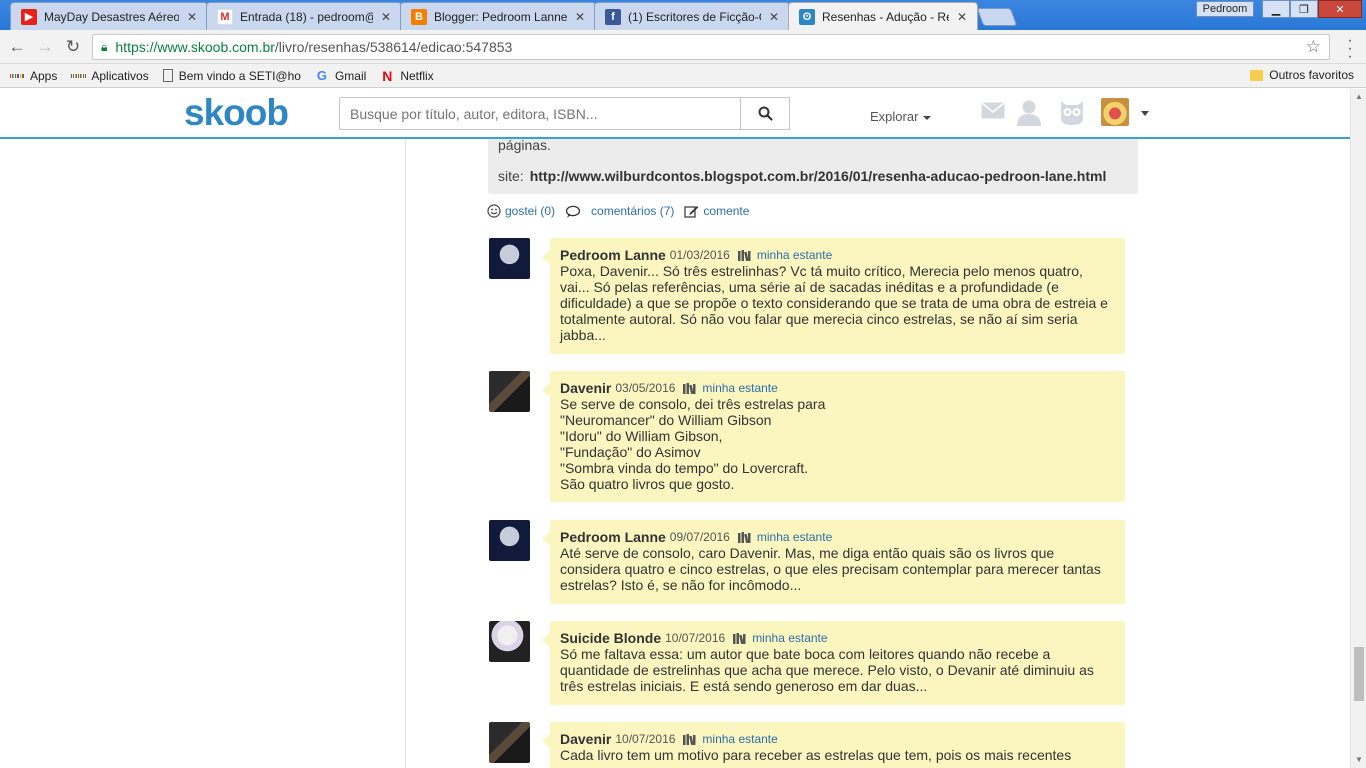  What do you see at coordinates (44, 75) in the screenshot?
I see `bookmark-label: Apps` at bounding box center [44, 75].